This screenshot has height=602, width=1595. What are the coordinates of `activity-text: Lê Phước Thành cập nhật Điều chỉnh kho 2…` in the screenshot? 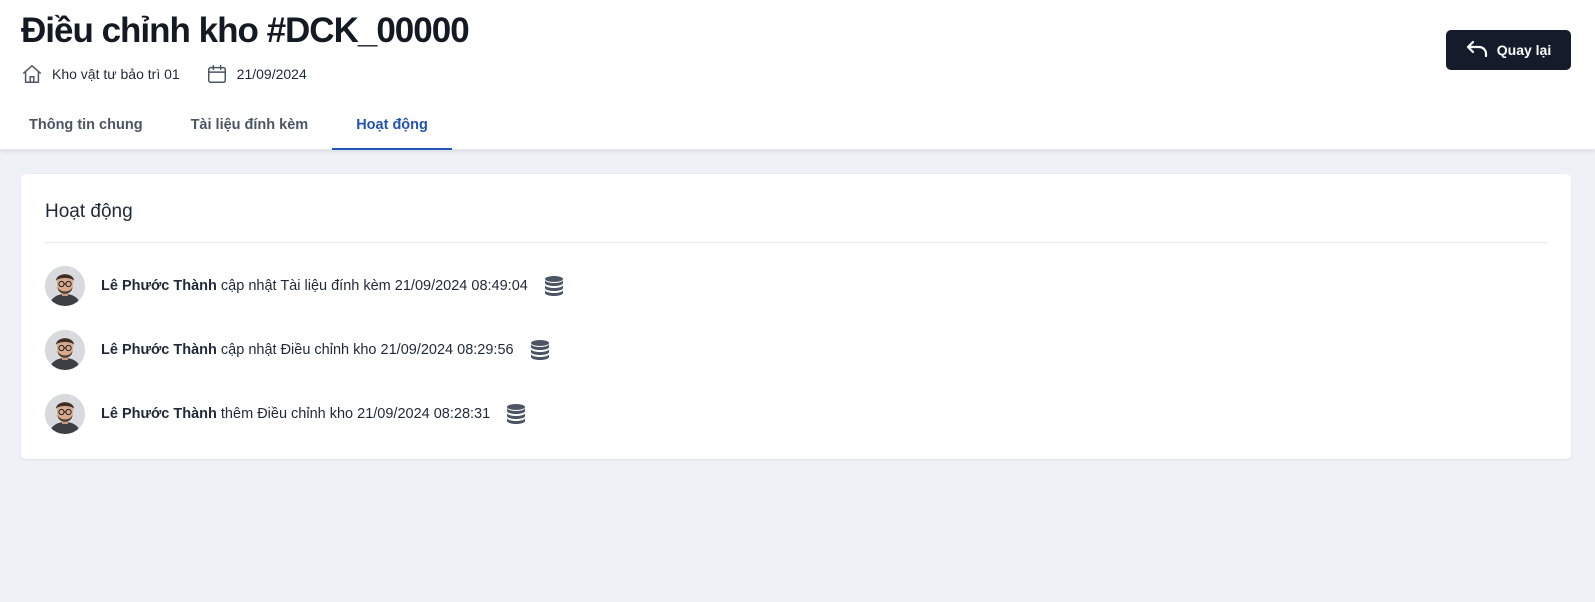 It's located at (307, 350).